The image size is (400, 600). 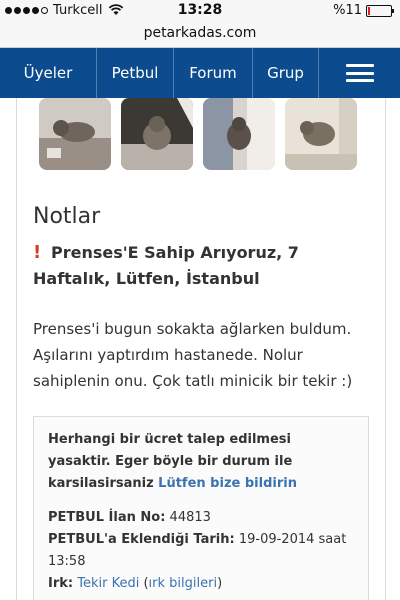 I want to click on report-link: Lütfen bize bildirin, so click(x=227, y=483).